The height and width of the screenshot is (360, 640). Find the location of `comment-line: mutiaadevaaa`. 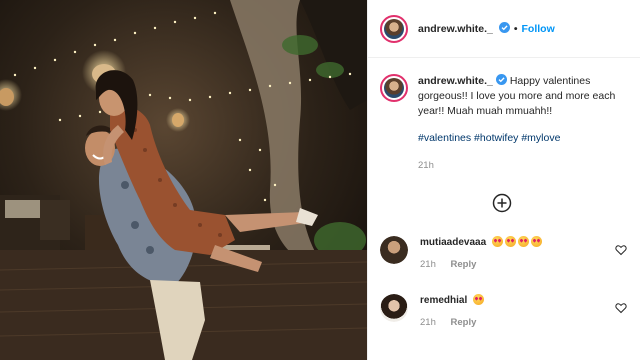

comment-line: mutiaadevaaa is located at coordinates (527, 243).